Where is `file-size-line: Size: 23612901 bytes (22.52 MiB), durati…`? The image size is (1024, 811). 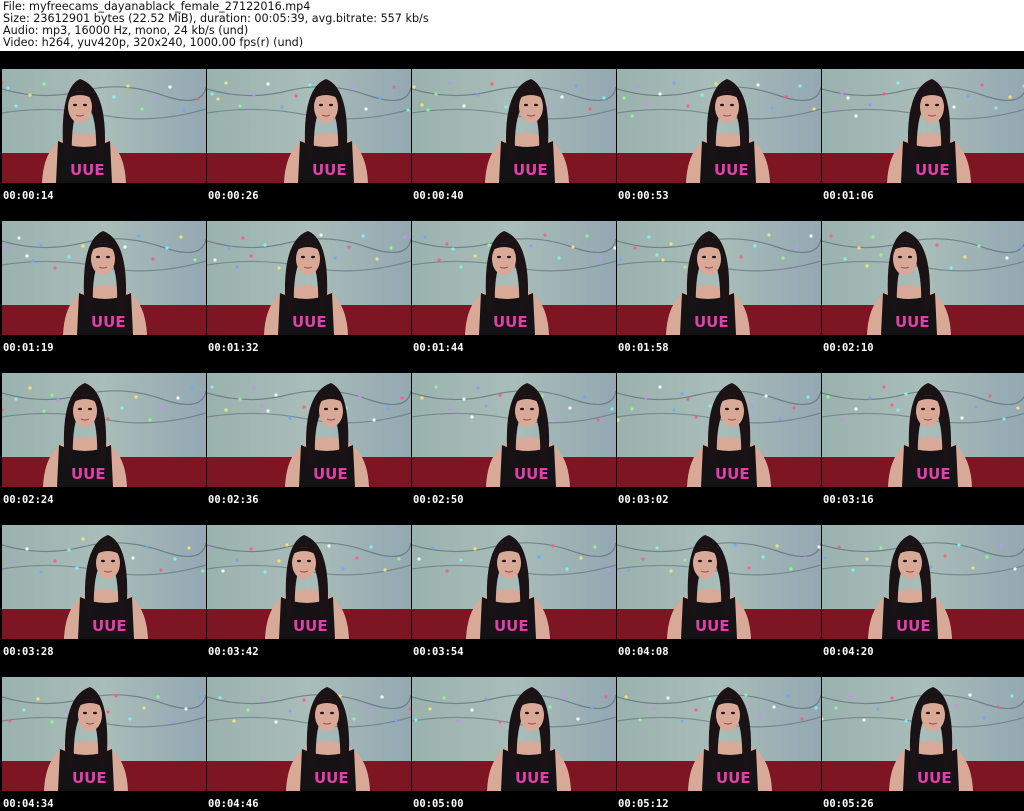 file-size-line: Size: 23612901 bytes (22.52 MiB), durati… is located at coordinates (216, 19).